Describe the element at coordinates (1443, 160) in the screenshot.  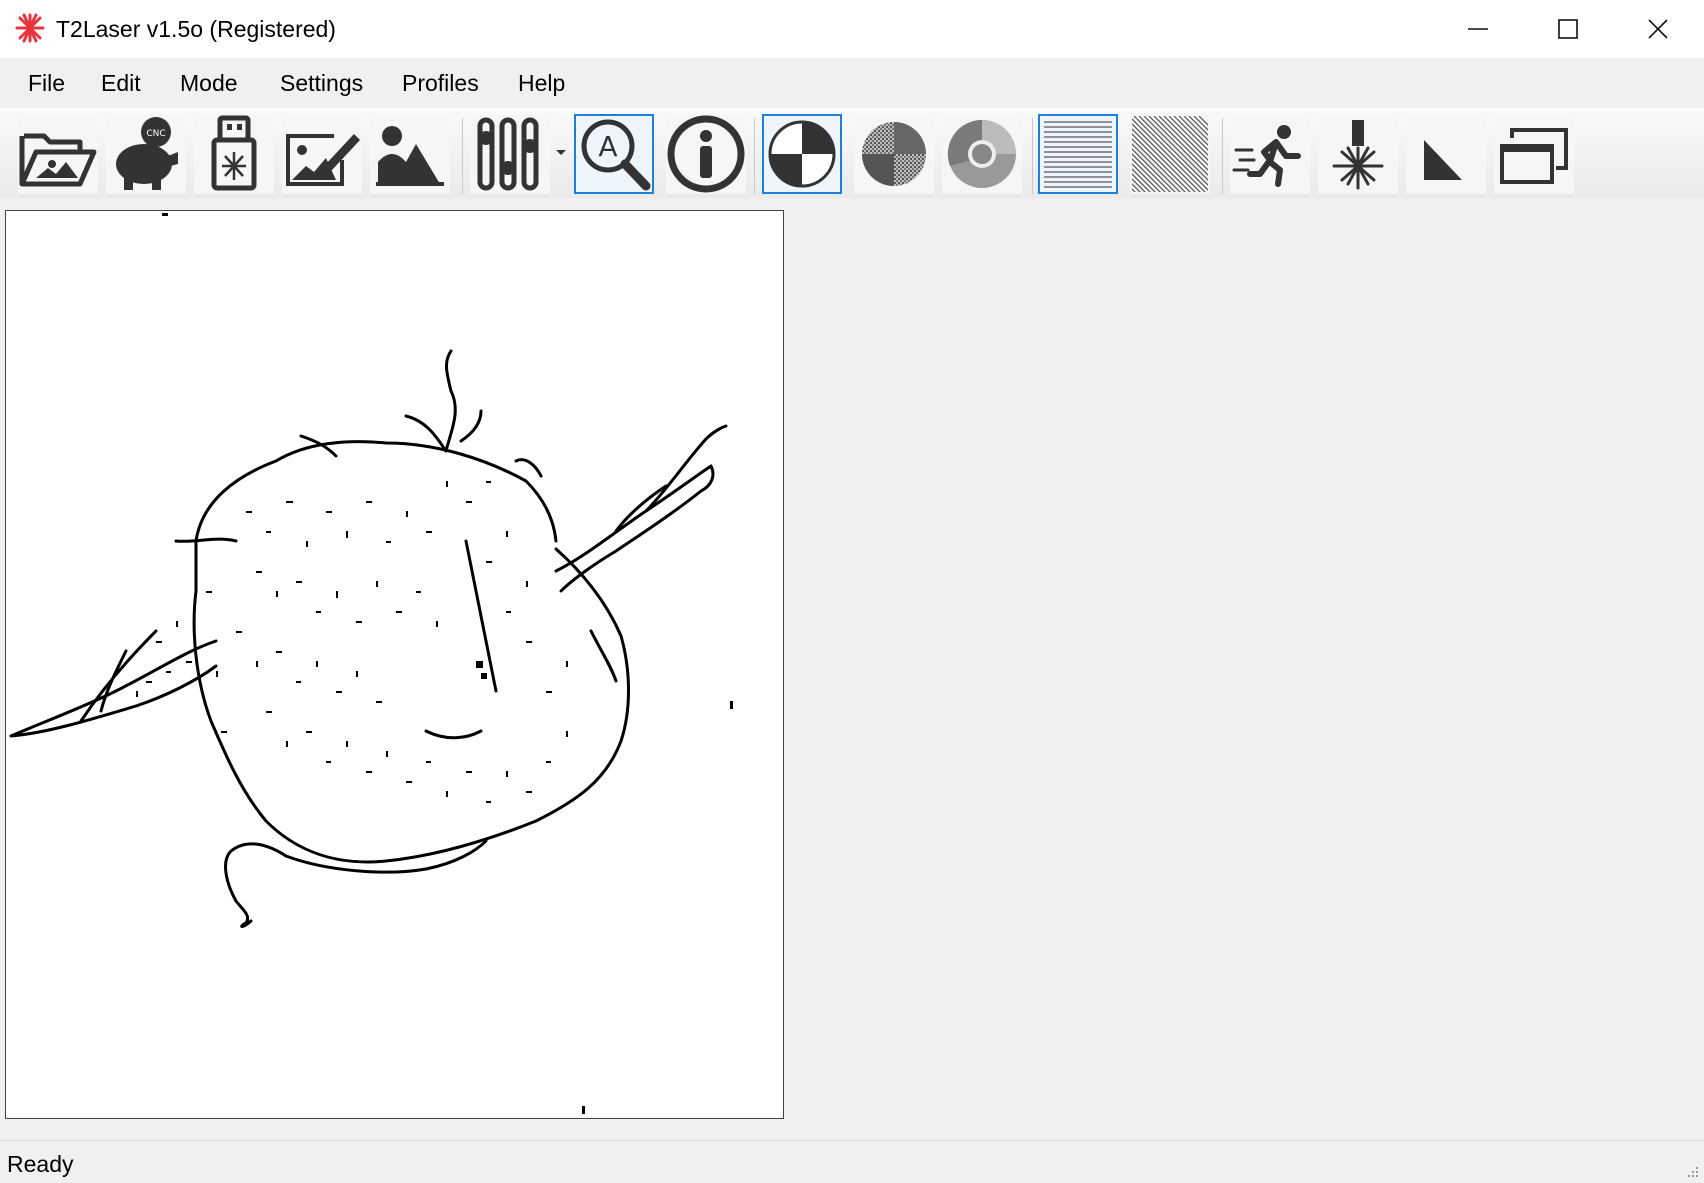
I see `triangle-ramp-icon` at that location.